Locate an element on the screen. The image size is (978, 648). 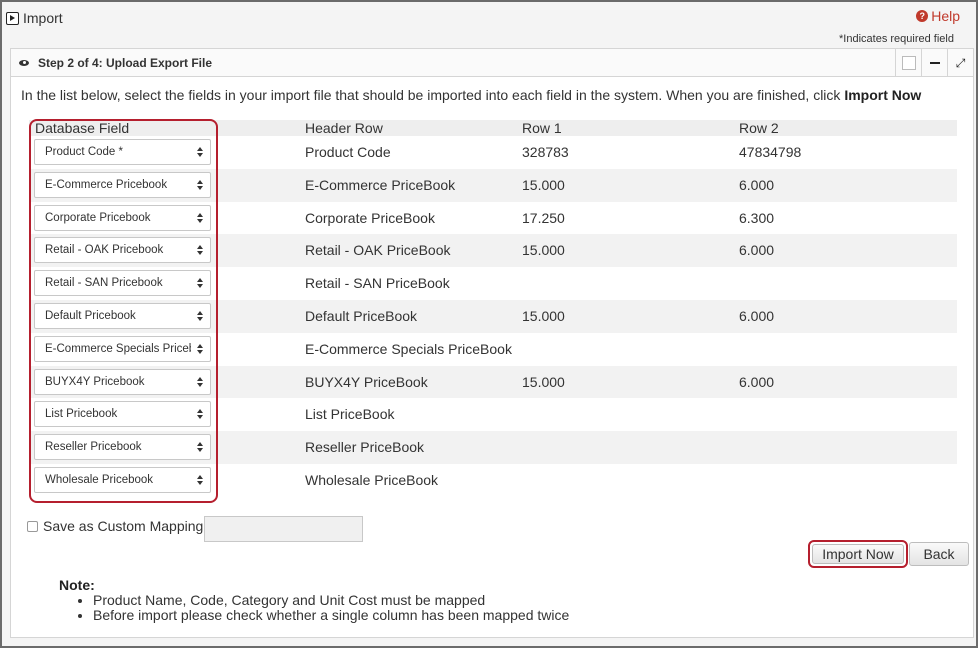
header-row-cell: Corporate PriceBook is located at coordinates (370, 217).